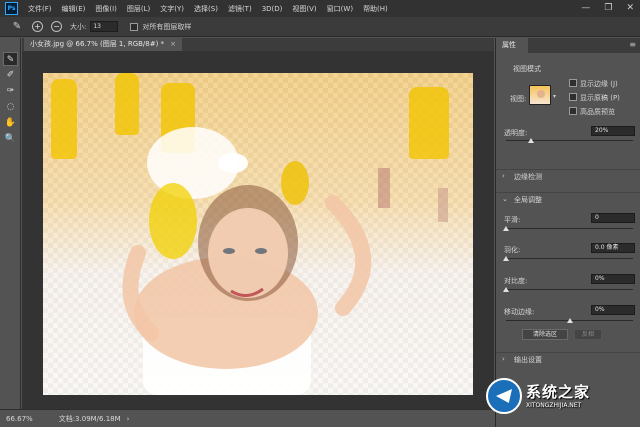 The image size is (640, 427). Describe the element at coordinates (516, 281) in the screenshot. I see `contrast-label: 对比度:` at that location.